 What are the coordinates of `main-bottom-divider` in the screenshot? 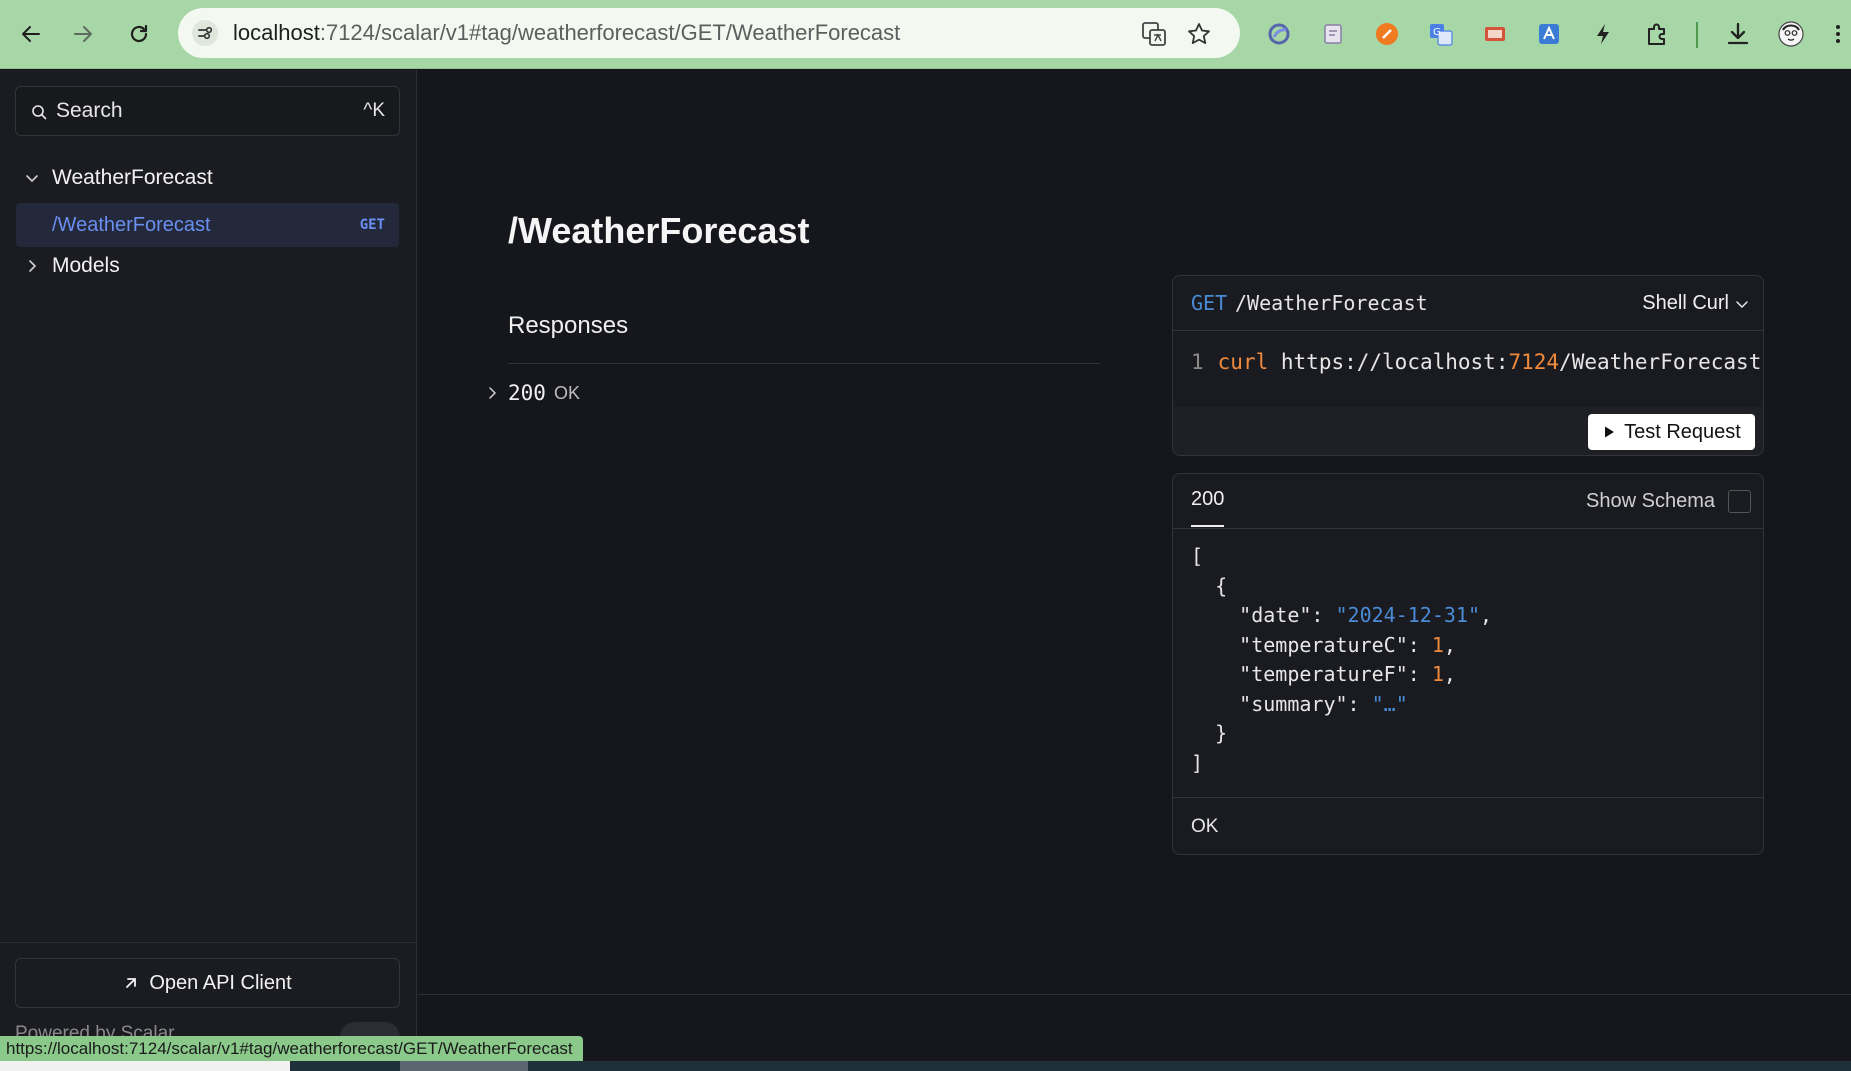 It's located at (1134, 994).